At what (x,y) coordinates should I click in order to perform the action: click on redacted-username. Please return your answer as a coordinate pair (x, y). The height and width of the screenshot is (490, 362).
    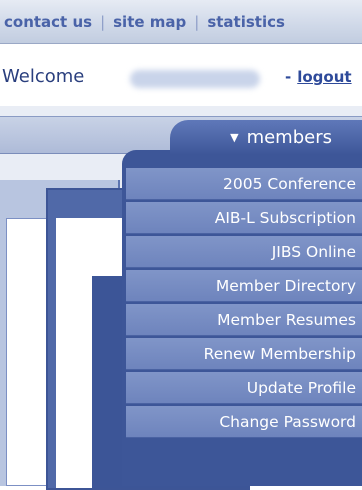
    Looking at the image, I should click on (195, 79).